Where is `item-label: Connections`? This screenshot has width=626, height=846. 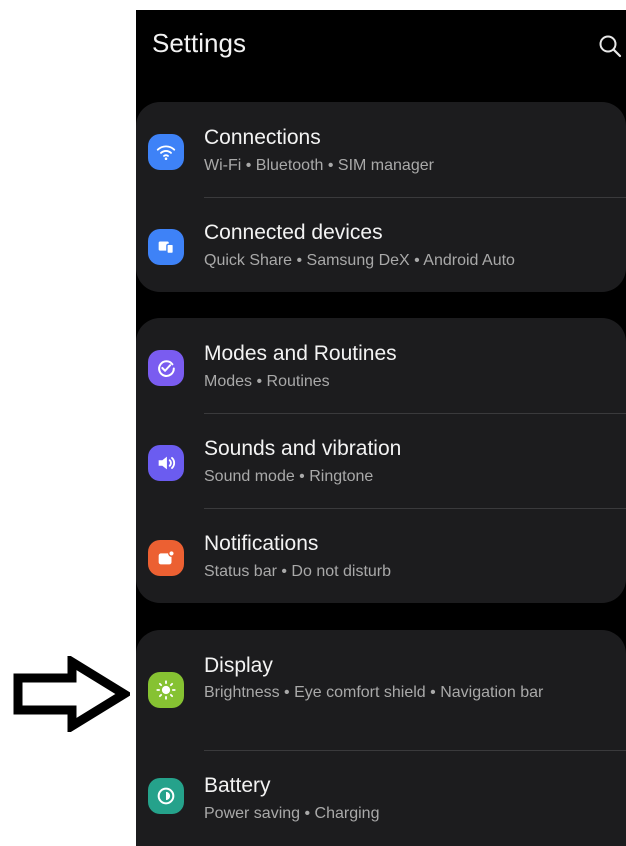 item-label: Connections is located at coordinates (262, 137).